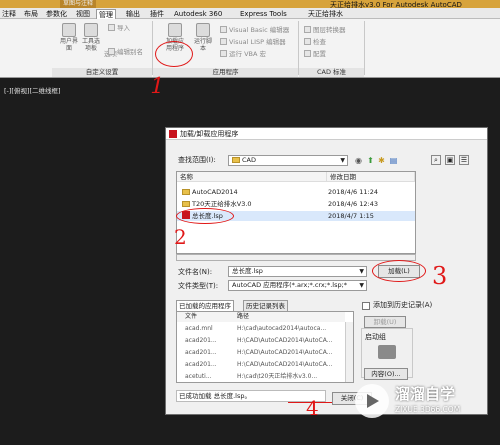 This screenshot has height=445, width=500. I want to click on play-icon, so click(373, 401).